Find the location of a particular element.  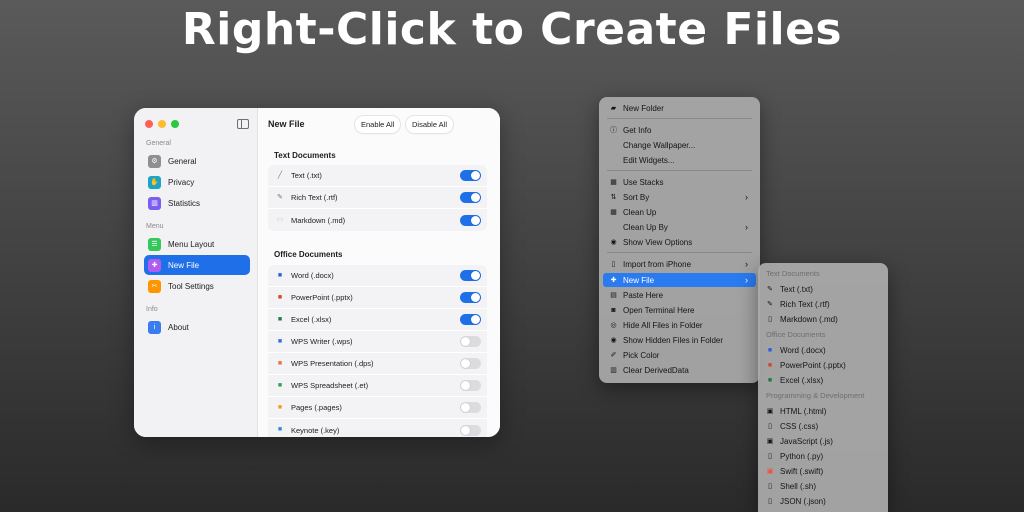

sidebar-item-general: ⚙ General is located at coordinates (197, 161).